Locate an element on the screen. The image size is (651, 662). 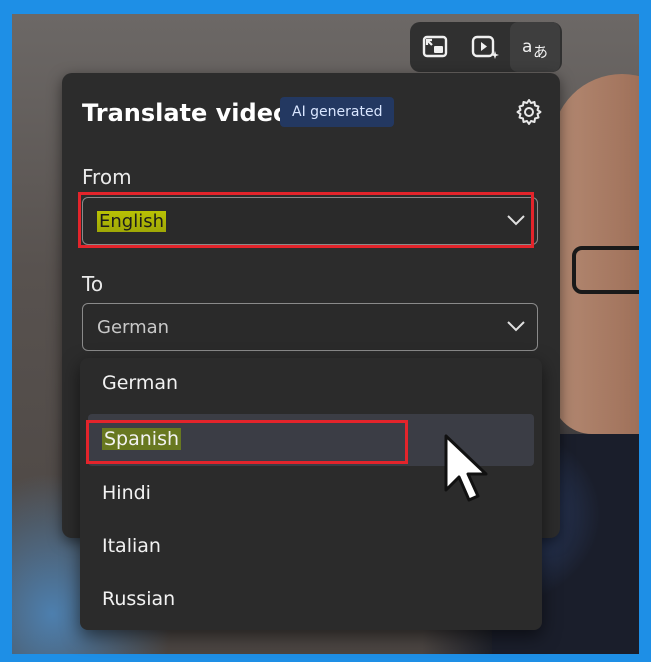
video-effects-button is located at coordinates (485, 47).